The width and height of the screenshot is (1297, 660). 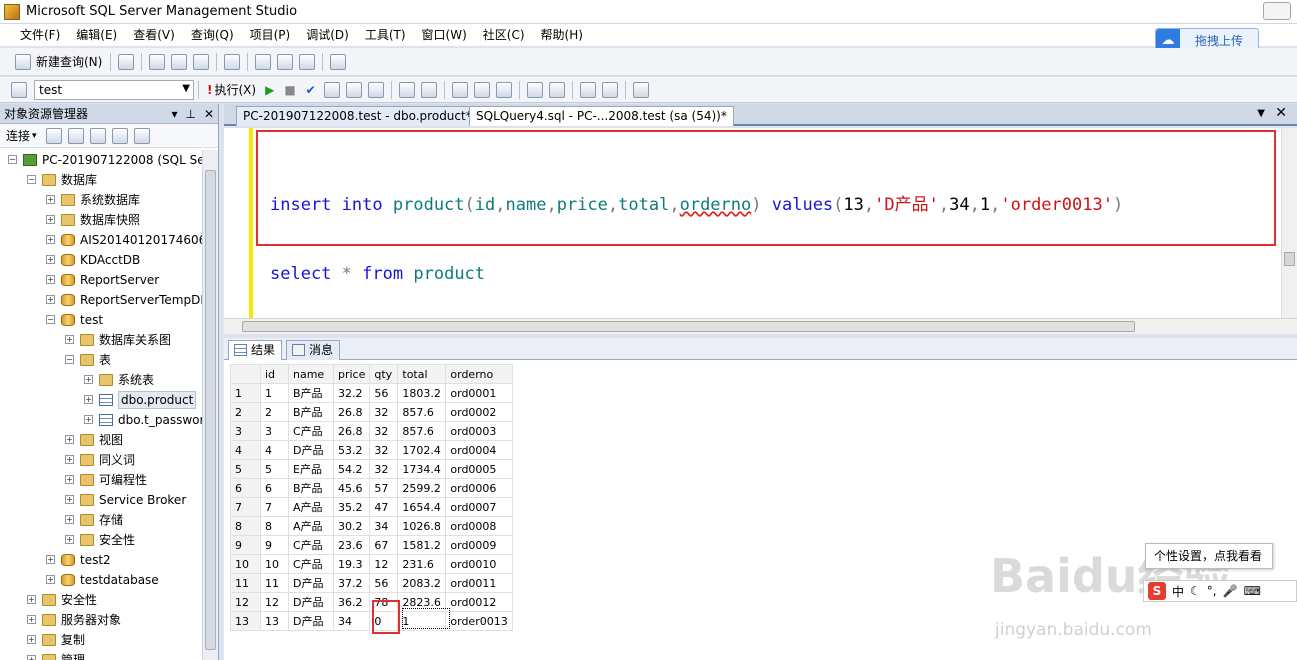 I want to click on include-plan-icon, so click(x=459, y=89).